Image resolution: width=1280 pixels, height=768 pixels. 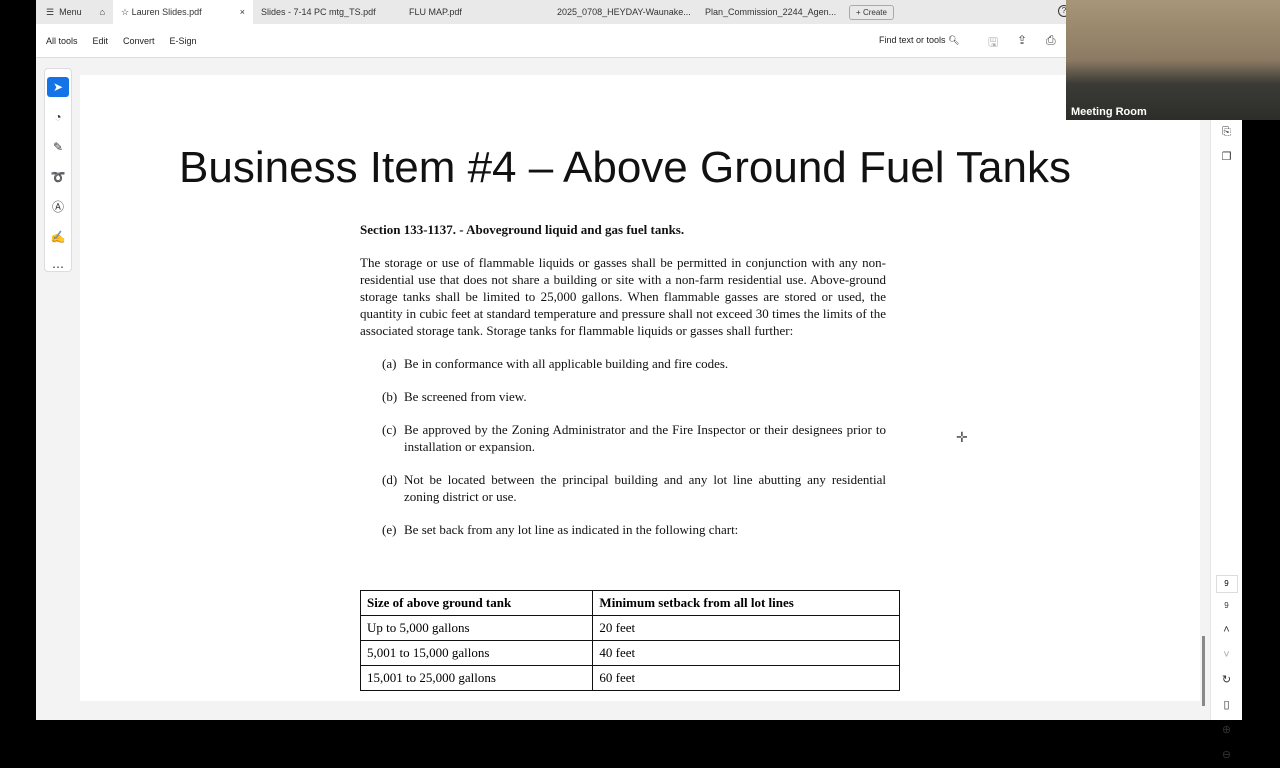 I want to click on hamburger-icon: ☰, so click(x=50, y=11).